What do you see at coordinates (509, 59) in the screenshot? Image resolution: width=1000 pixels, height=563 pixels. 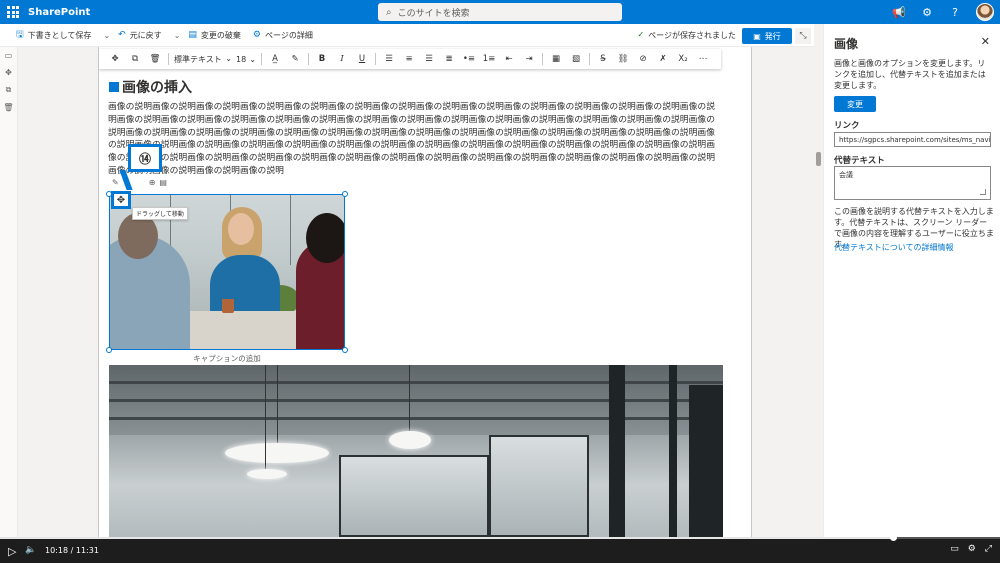 I see `outdent-icon: ⇤` at bounding box center [509, 59].